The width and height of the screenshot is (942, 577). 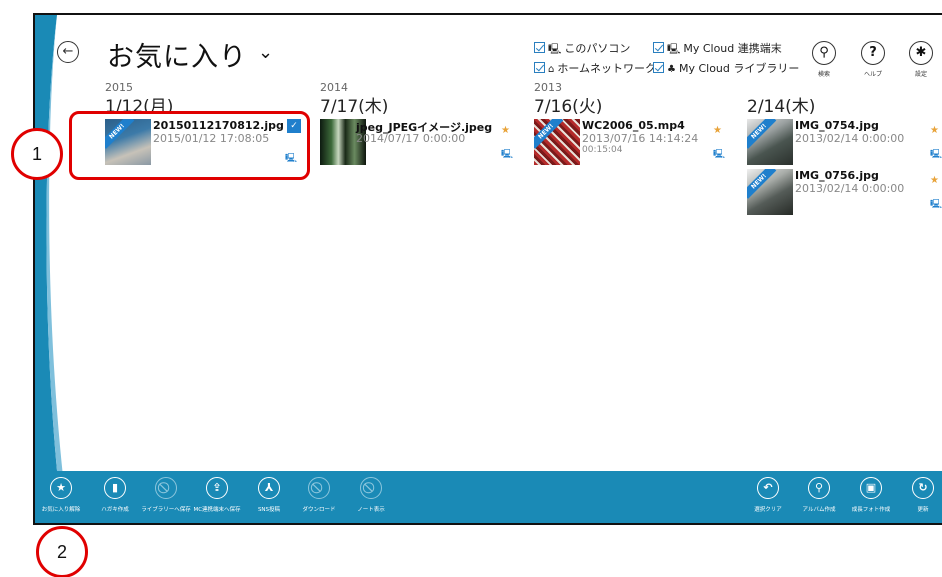 What do you see at coordinates (819, 510) in the screenshot?
I see `appbar-label: アルバム作成` at bounding box center [819, 510].